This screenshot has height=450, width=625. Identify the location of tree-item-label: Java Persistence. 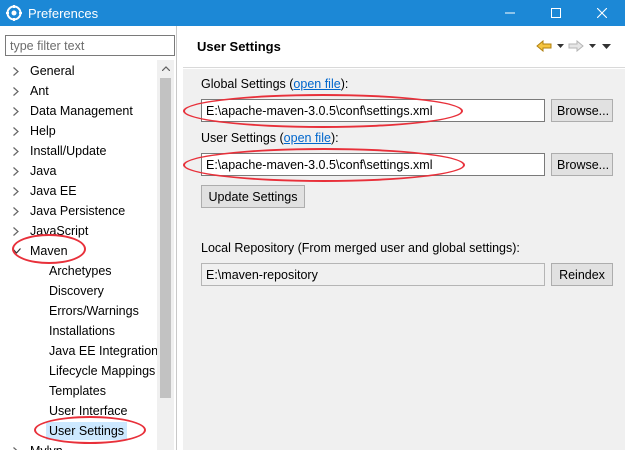
(78, 211).